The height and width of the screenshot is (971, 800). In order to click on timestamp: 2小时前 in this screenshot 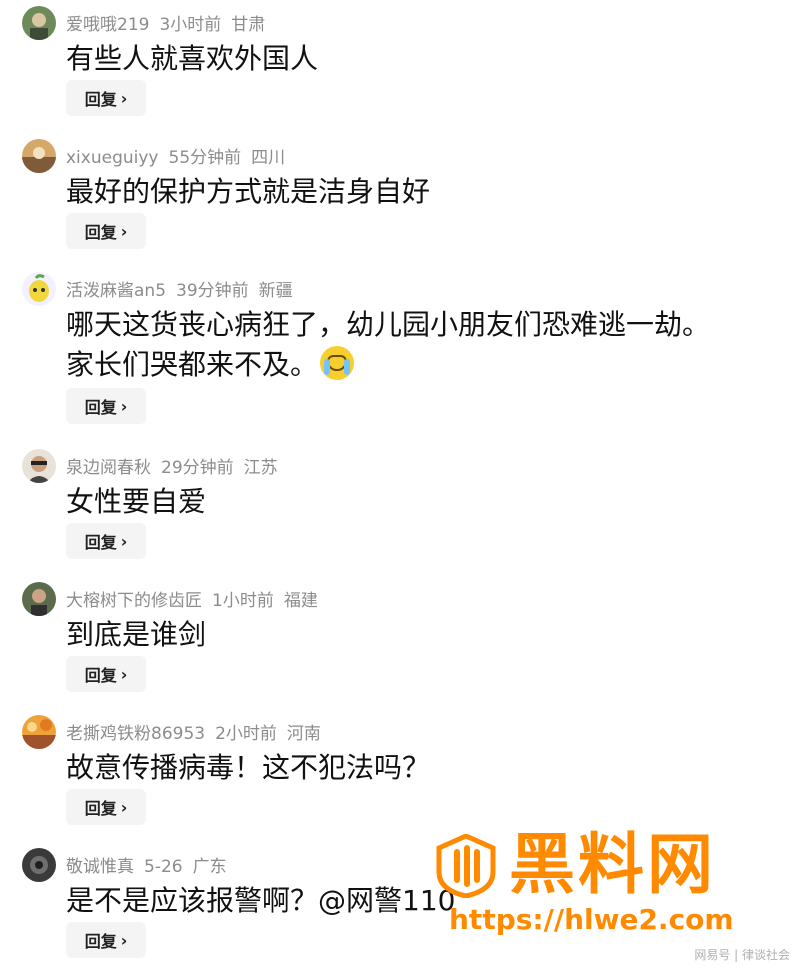, I will do `click(246, 734)`.